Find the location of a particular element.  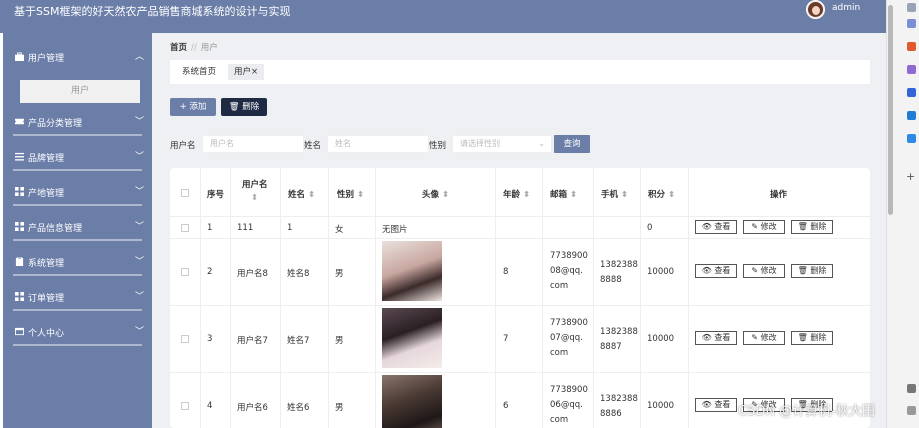

tag-icon is located at coordinates (911, 23).